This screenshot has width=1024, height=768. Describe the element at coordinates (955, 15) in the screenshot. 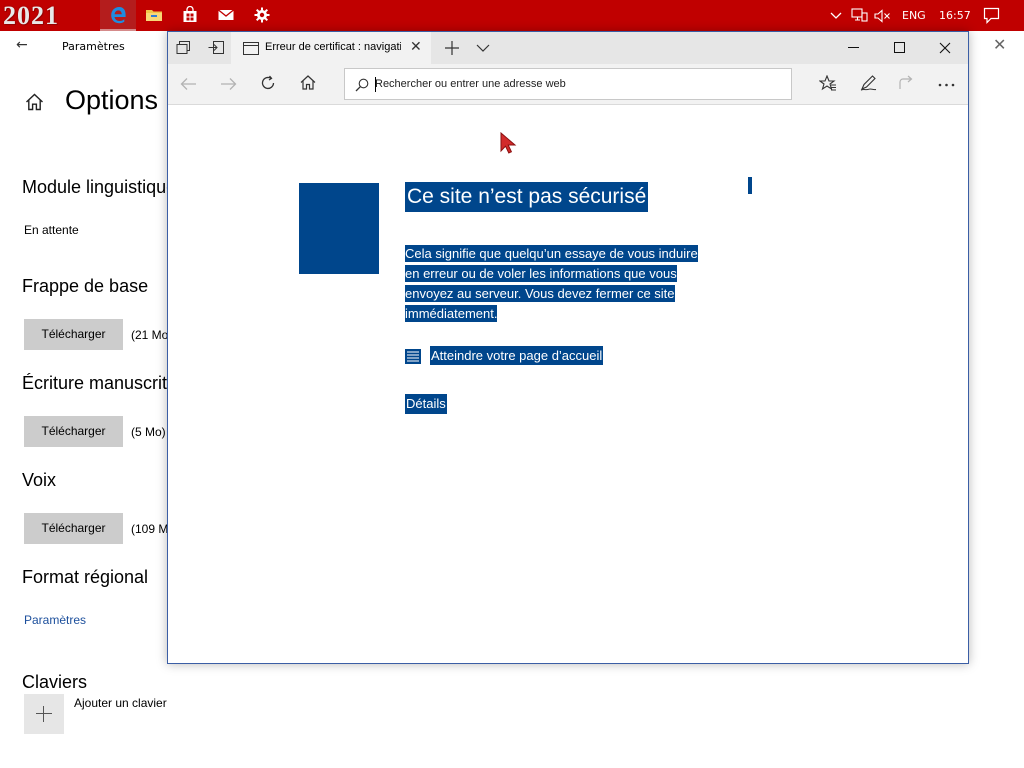

I see `clock: 16:57` at that location.